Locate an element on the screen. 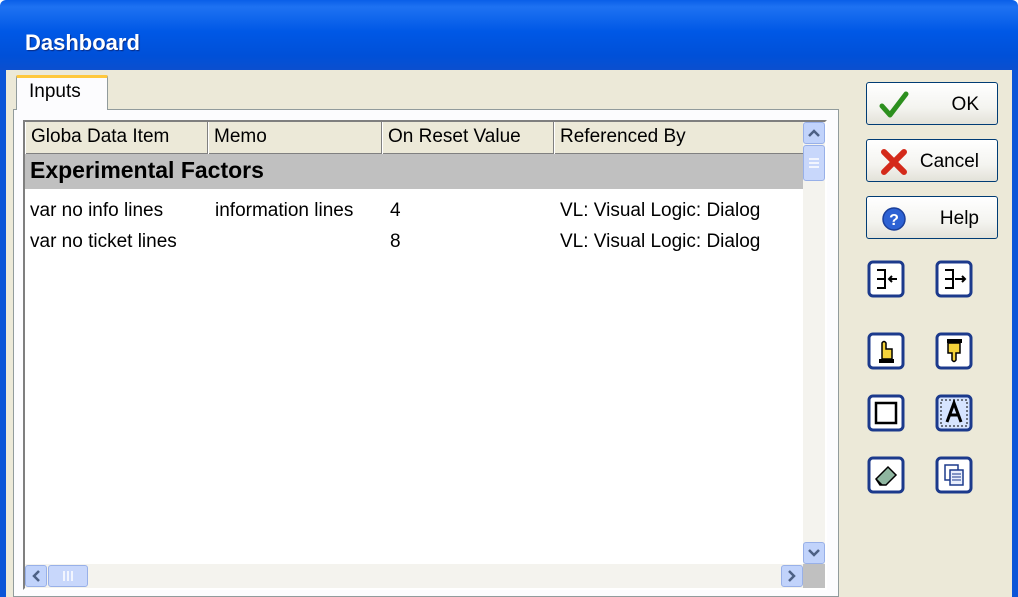 Image resolution: width=1018 pixels, height=597 pixels. chevron-up-icon is located at coordinates (814, 133).